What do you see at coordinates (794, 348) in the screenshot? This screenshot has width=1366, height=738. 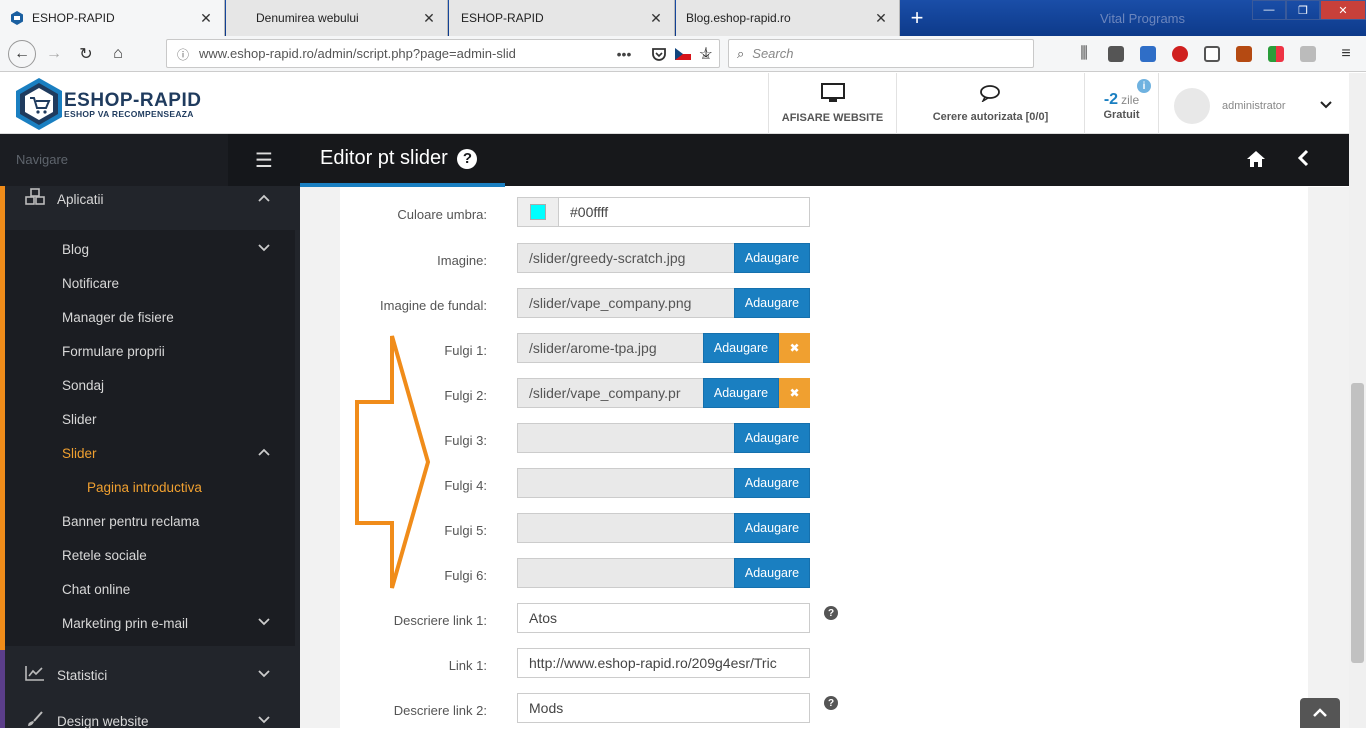 I see `remove-flakes-1-button: ✖` at bounding box center [794, 348].